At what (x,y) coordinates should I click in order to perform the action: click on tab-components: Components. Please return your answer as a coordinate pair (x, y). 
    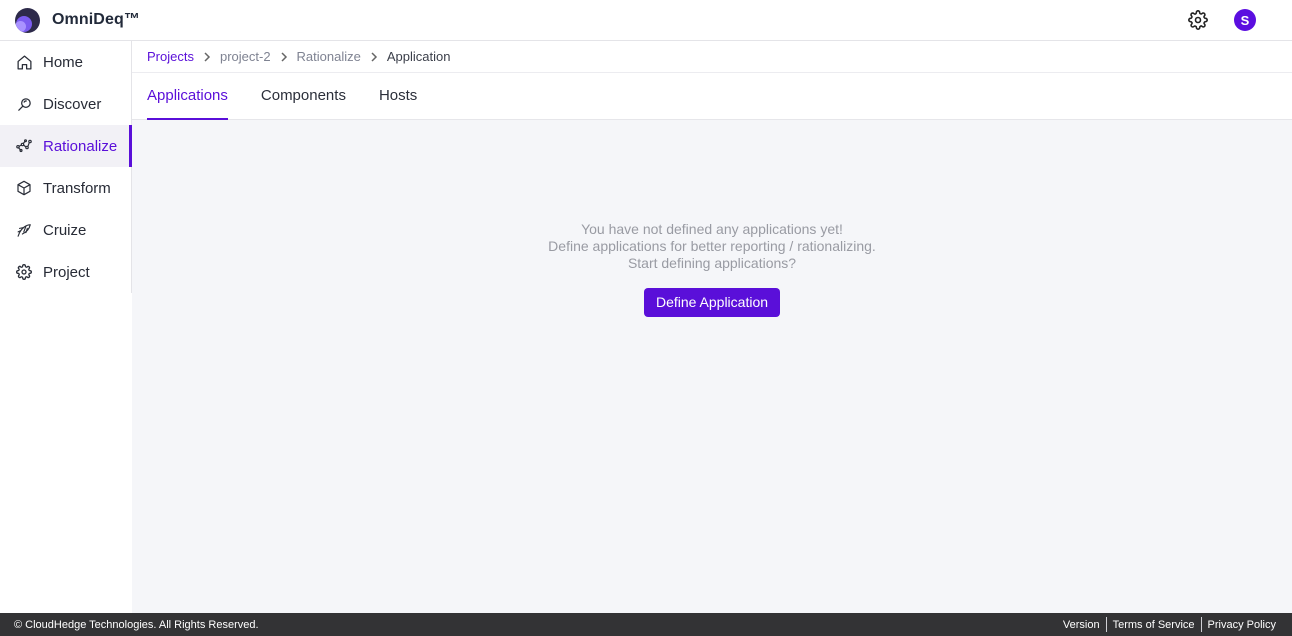
    Looking at the image, I should click on (303, 95).